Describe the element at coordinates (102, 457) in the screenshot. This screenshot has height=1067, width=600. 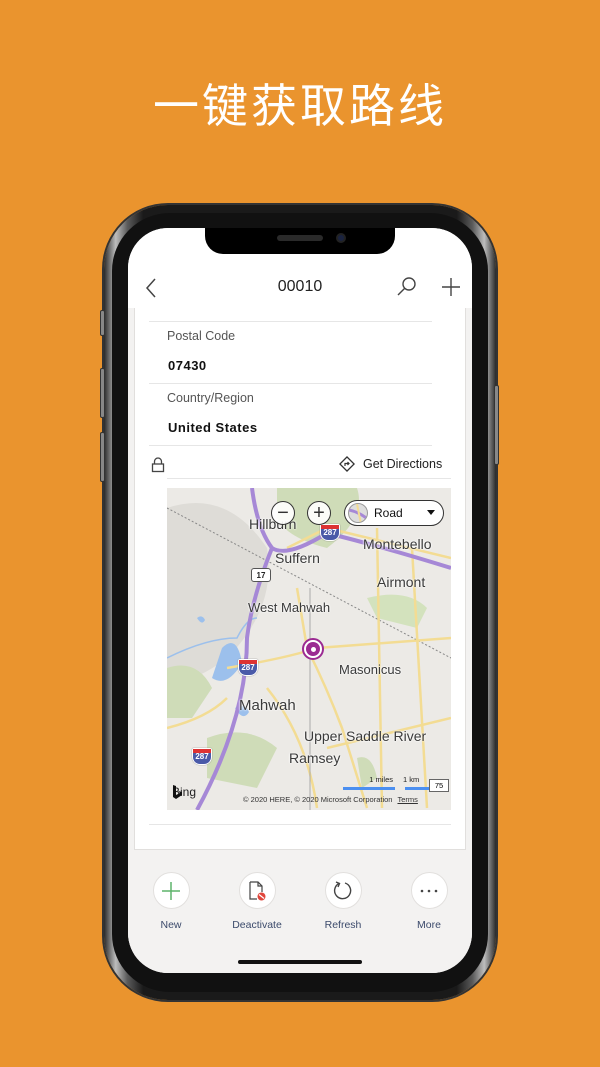
I see `volume-down-button` at that location.